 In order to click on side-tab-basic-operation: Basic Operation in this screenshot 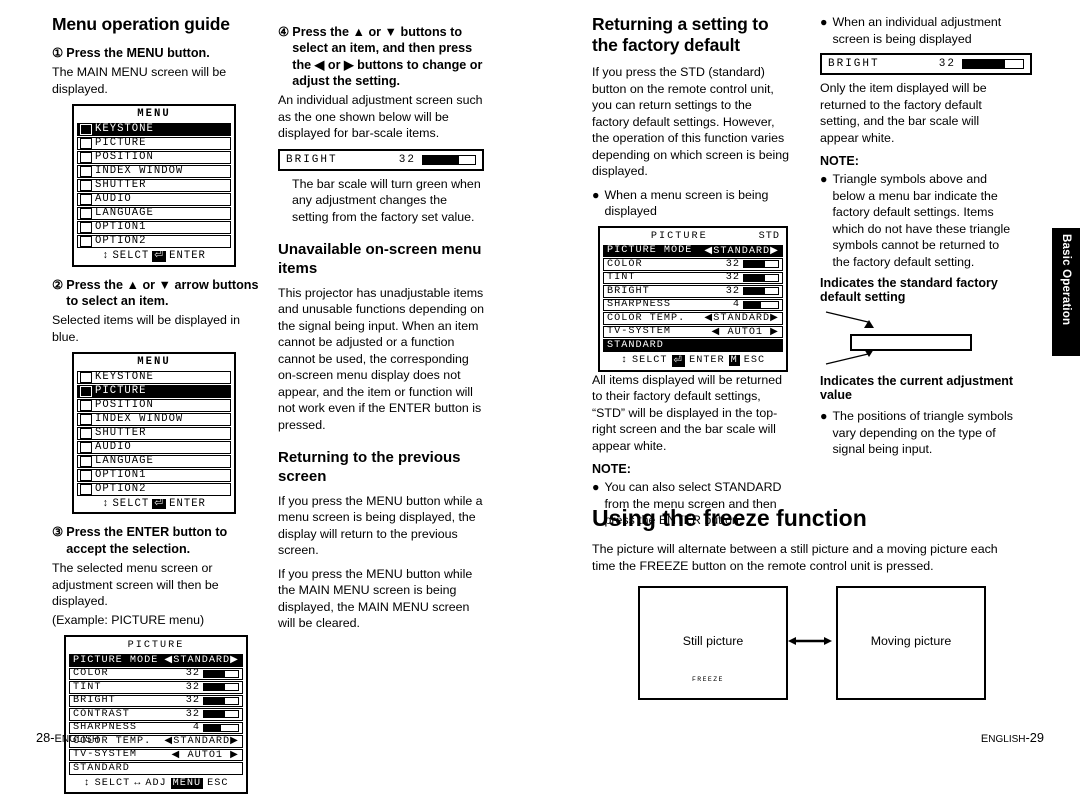, I will do `click(1066, 292)`.